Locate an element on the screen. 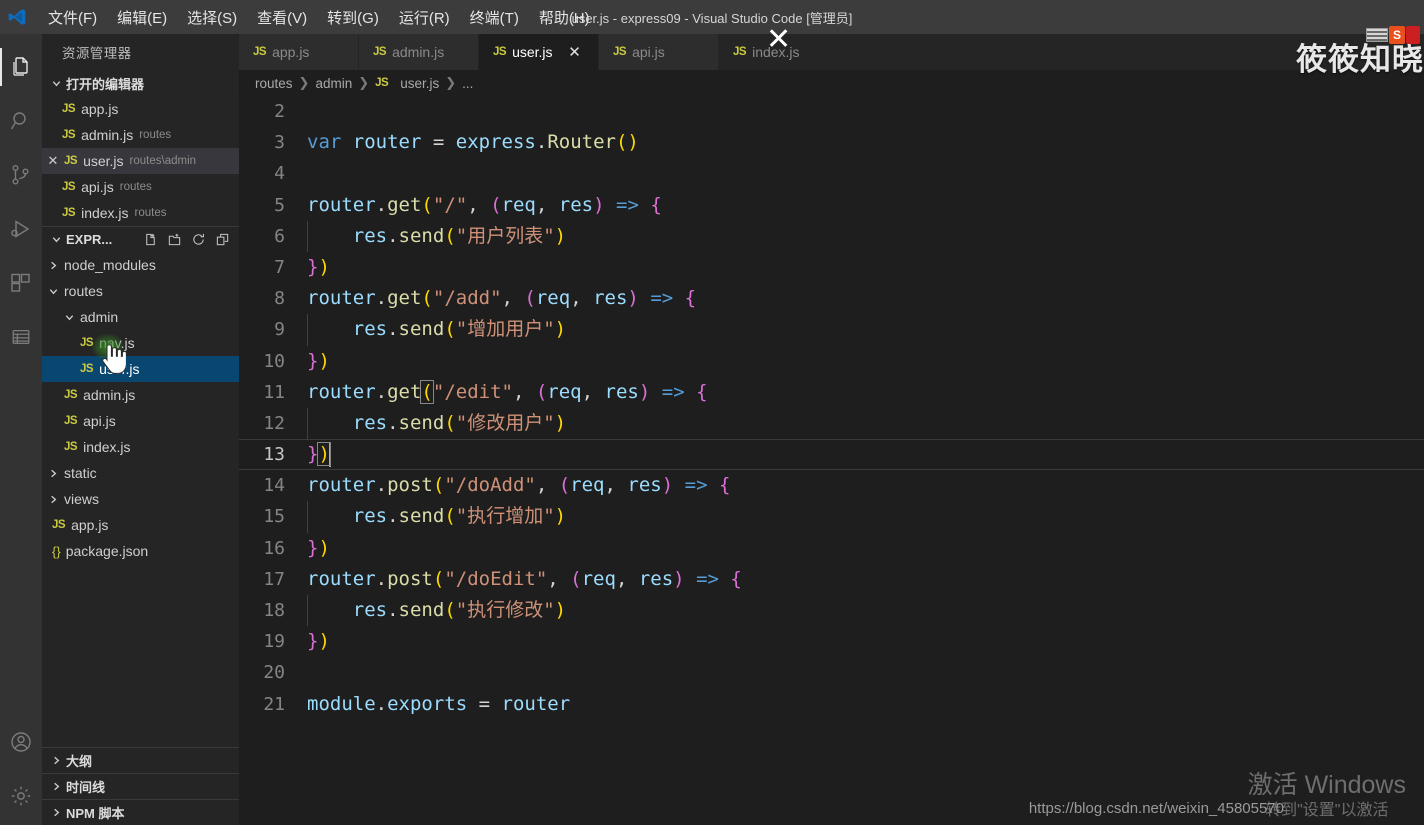 The width and height of the screenshot is (1424, 825). menu-selection: 选择(S) is located at coordinates (212, 17).